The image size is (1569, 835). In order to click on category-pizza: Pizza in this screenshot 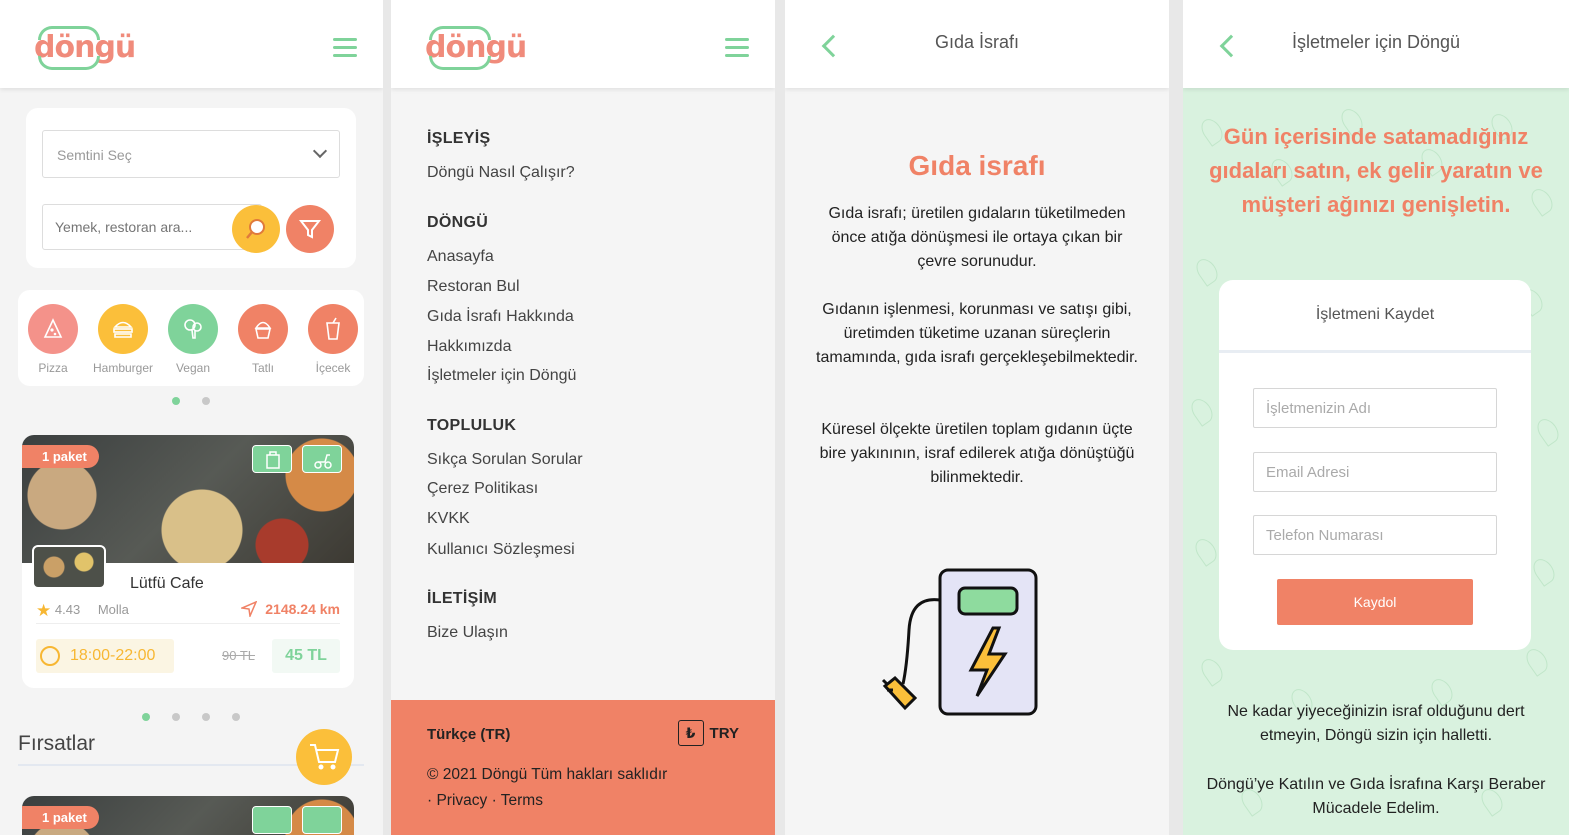, I will do `click(53, 339)`.